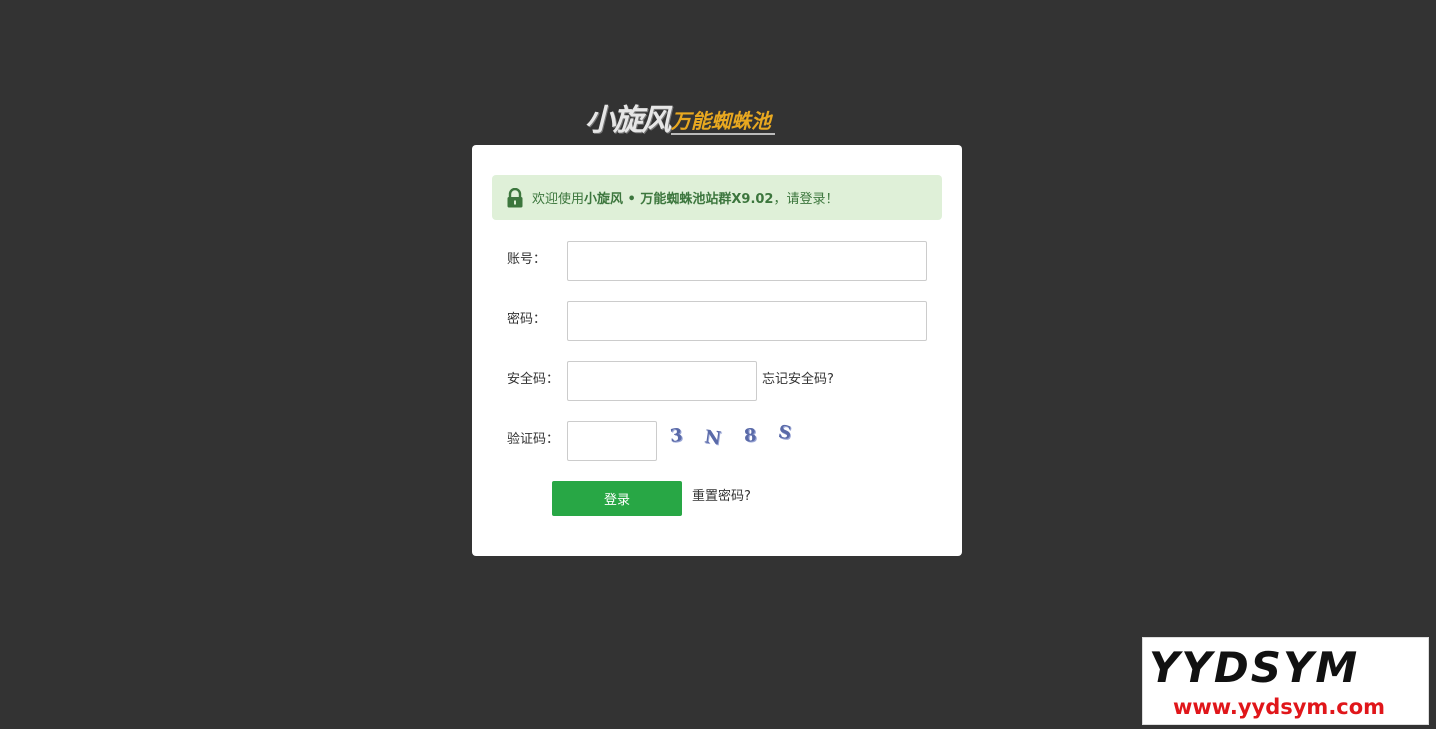  Describe the element at coordinates (527, 319) in the screenshot. I see `password-label: 密码：` at that location.